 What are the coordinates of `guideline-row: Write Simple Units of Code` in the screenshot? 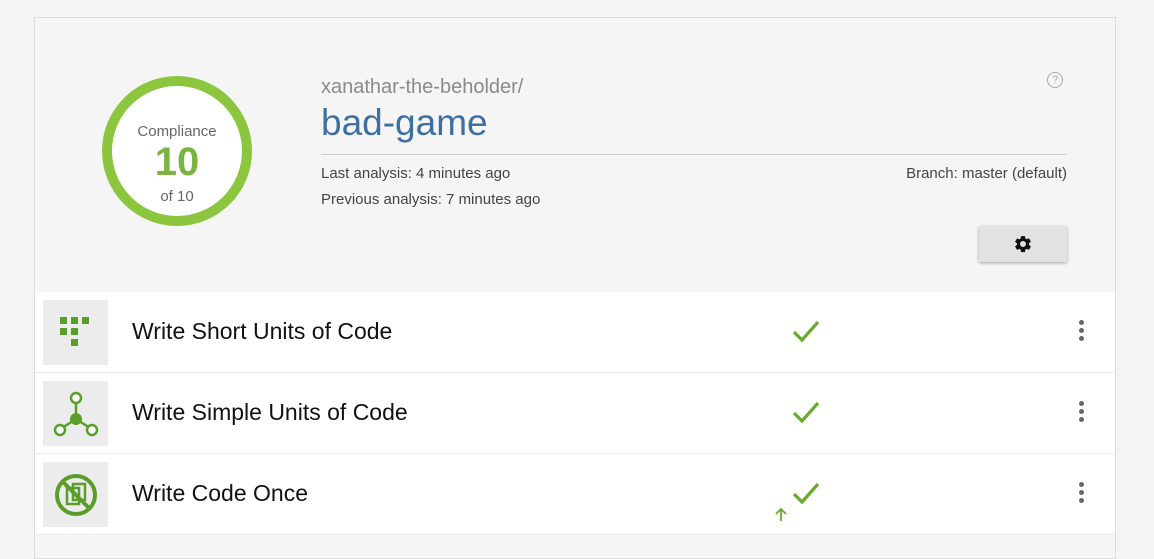 It's located at (575, 413).